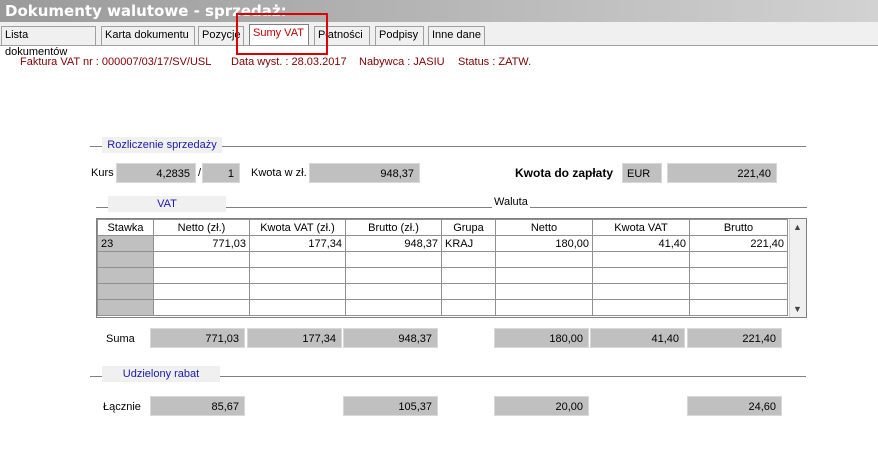  What do you see at coordinates (125, 243) in the screenshot?
I see `table-cell: 23` at bounding box center [125, 243].